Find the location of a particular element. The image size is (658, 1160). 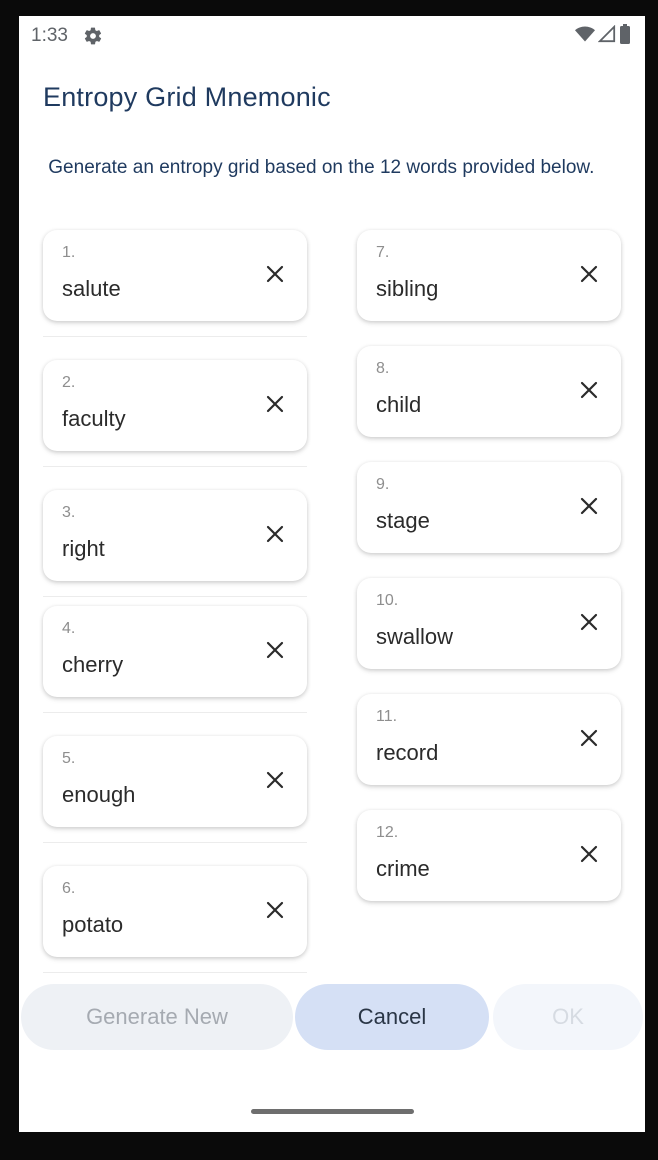

word-number: 2. is located at coordinates (69, 382).